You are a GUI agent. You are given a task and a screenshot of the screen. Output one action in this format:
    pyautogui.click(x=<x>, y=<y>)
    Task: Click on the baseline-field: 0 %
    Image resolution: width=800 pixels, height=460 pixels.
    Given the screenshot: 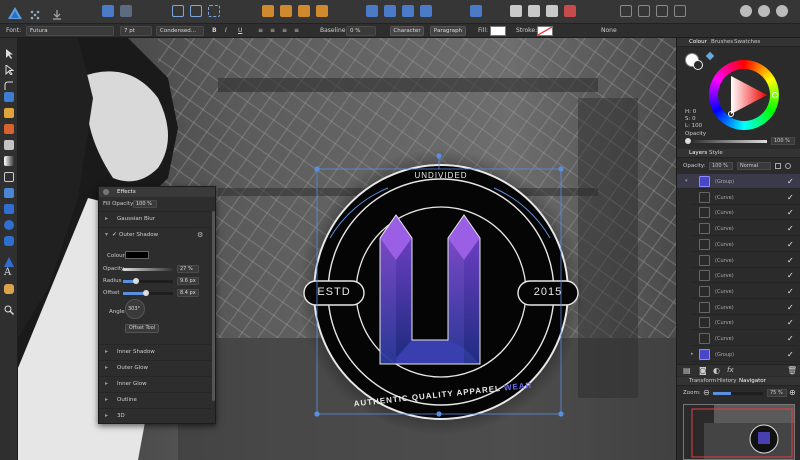 What is the action you would take?
    pyautogui.click(x=361, y=31)
    